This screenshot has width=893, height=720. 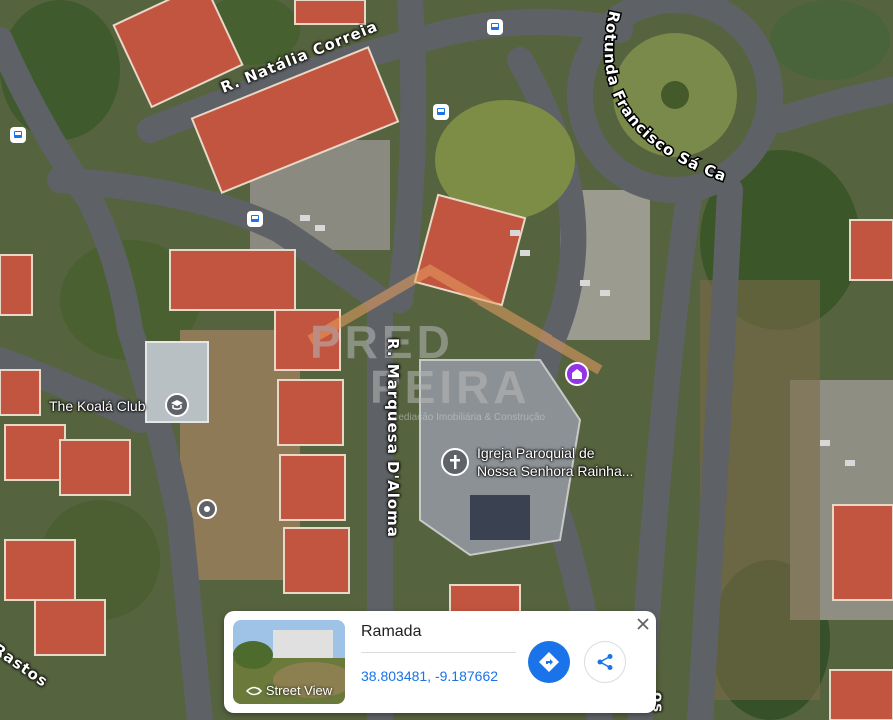 What do you see at coordinates (97, 406) in the screenshot?
I see `poi-label-koala: The Koalá Club` at bounding box center [97, 406].